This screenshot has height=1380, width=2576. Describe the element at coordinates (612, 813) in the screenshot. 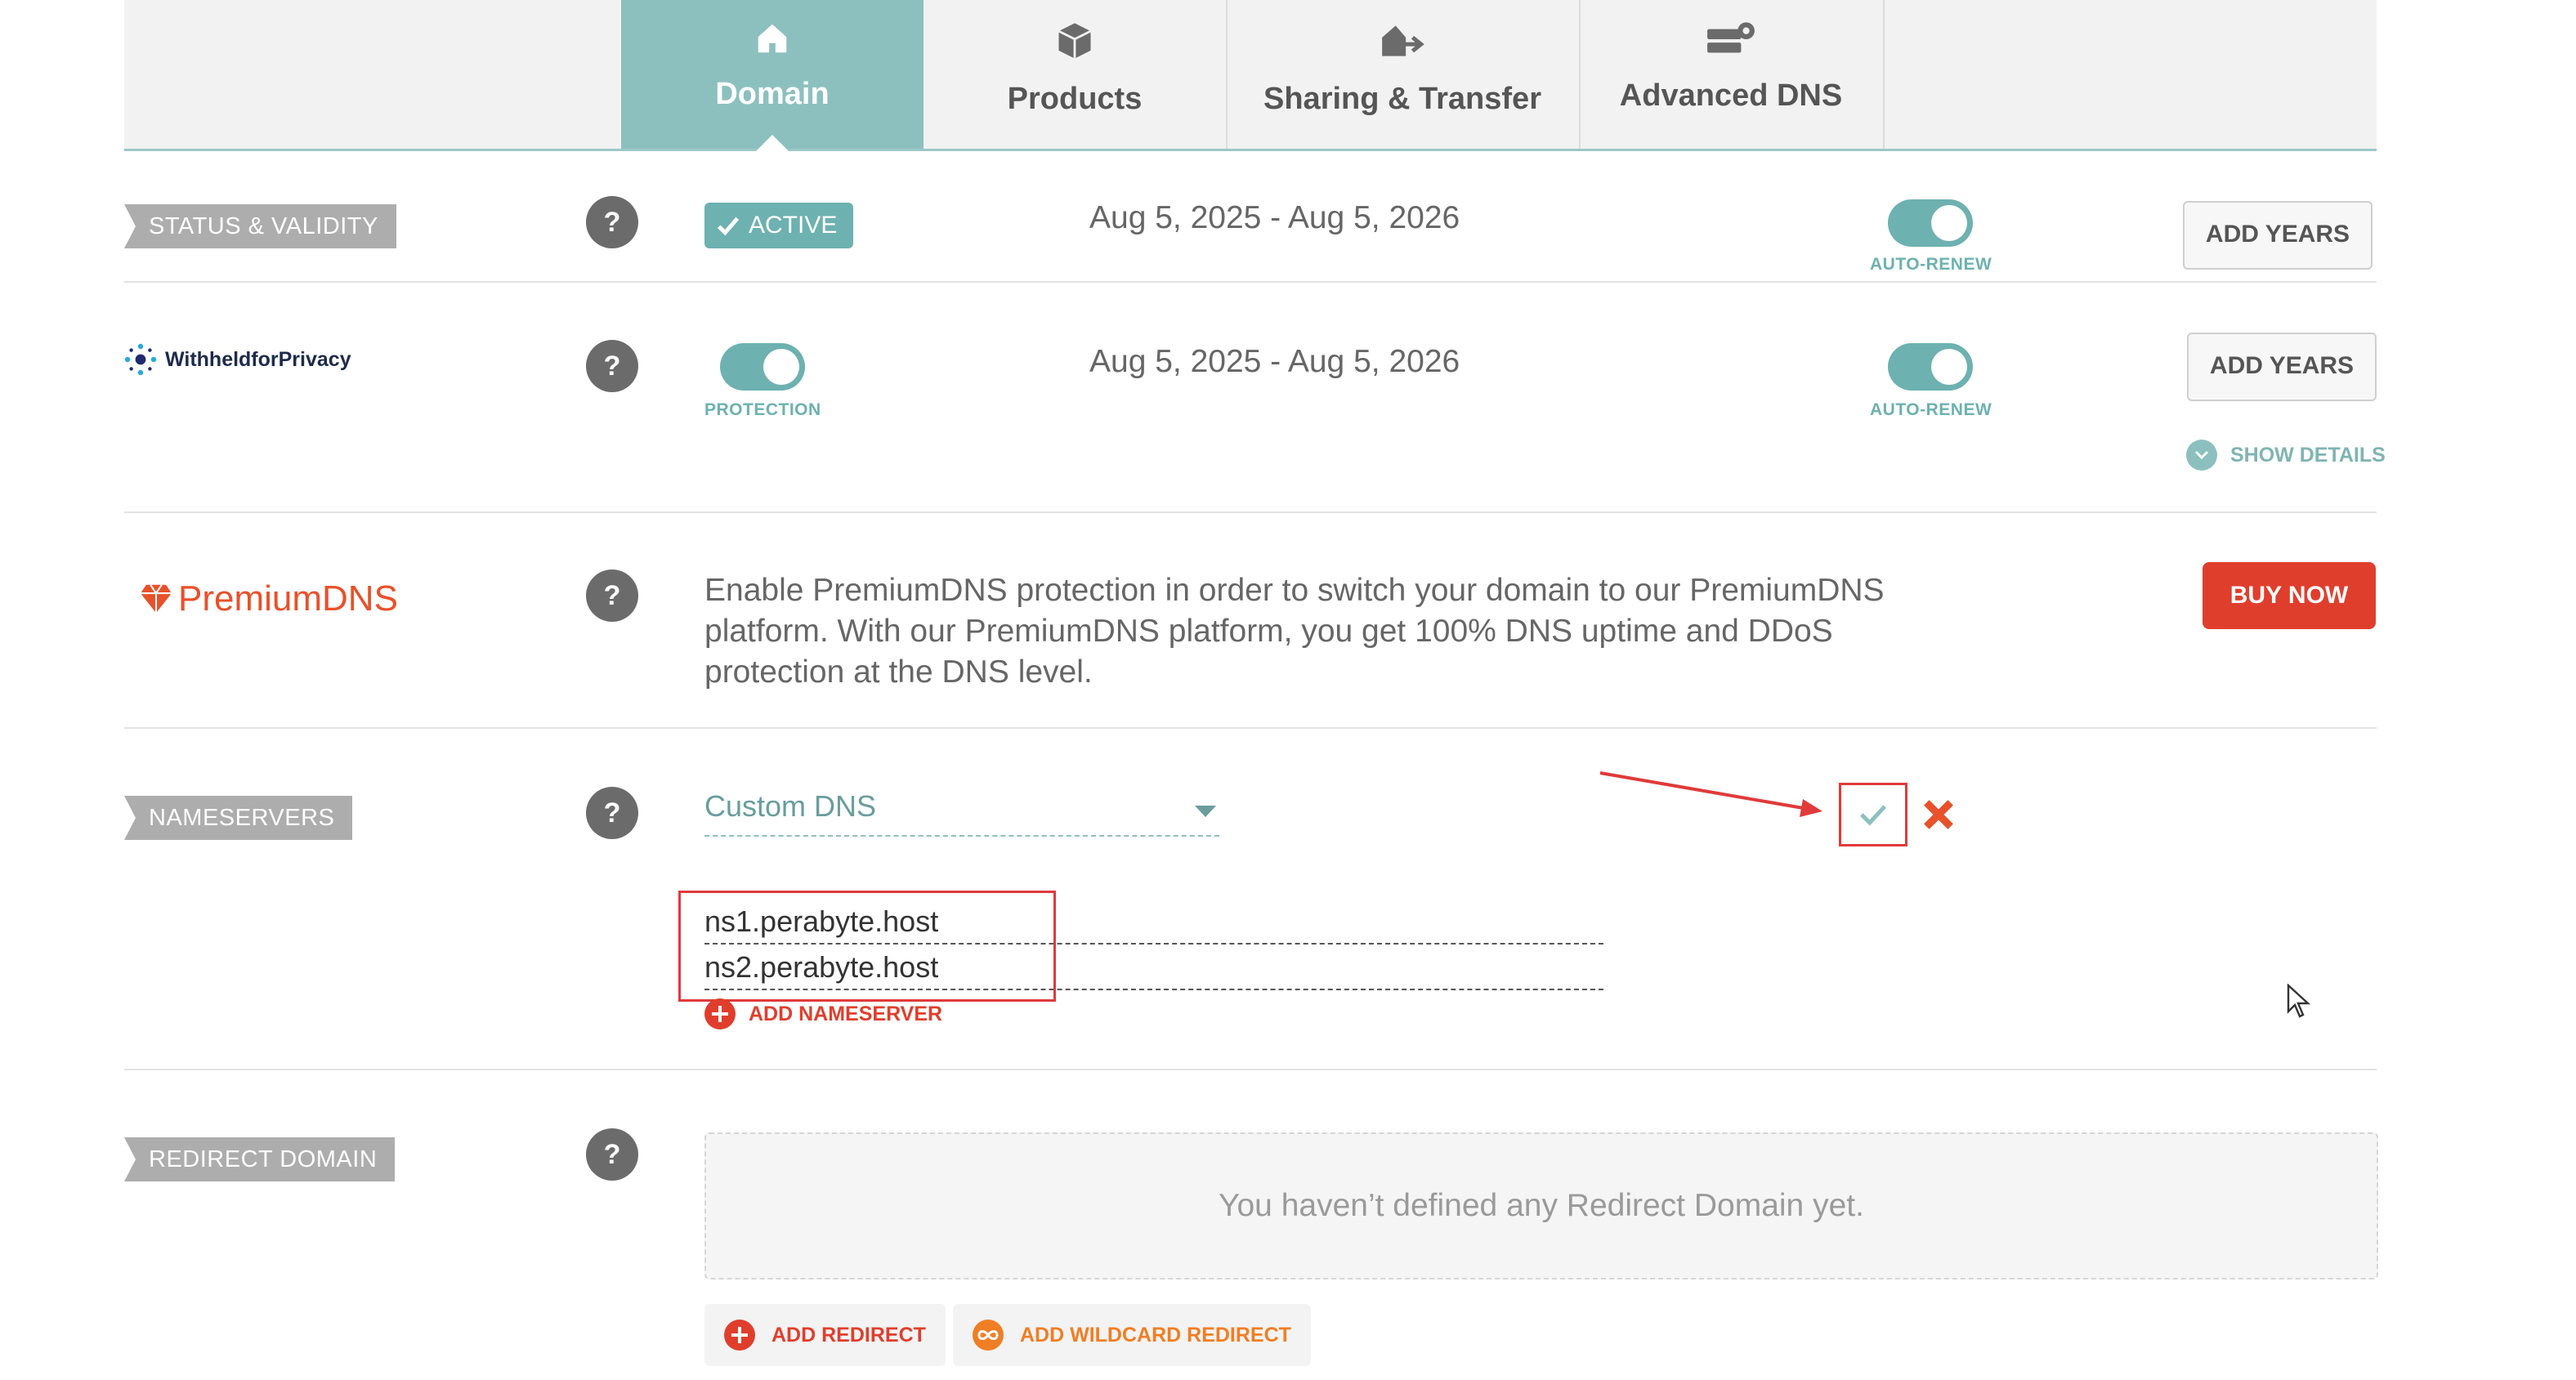

I see `nameservers-help-button: ?` at that location.